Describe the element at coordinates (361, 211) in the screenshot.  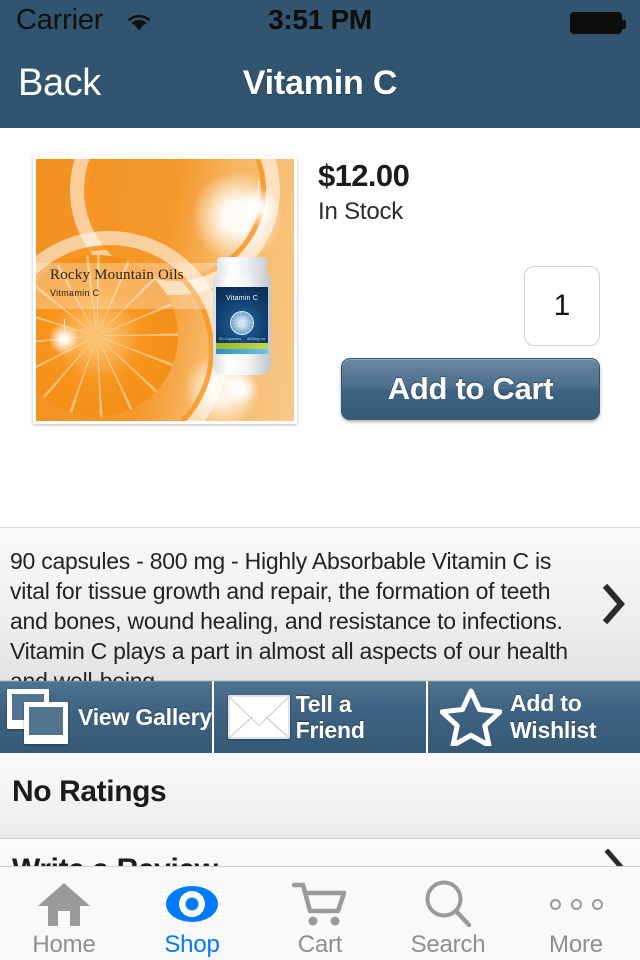
I see `stock-status: In Stock` at that location.